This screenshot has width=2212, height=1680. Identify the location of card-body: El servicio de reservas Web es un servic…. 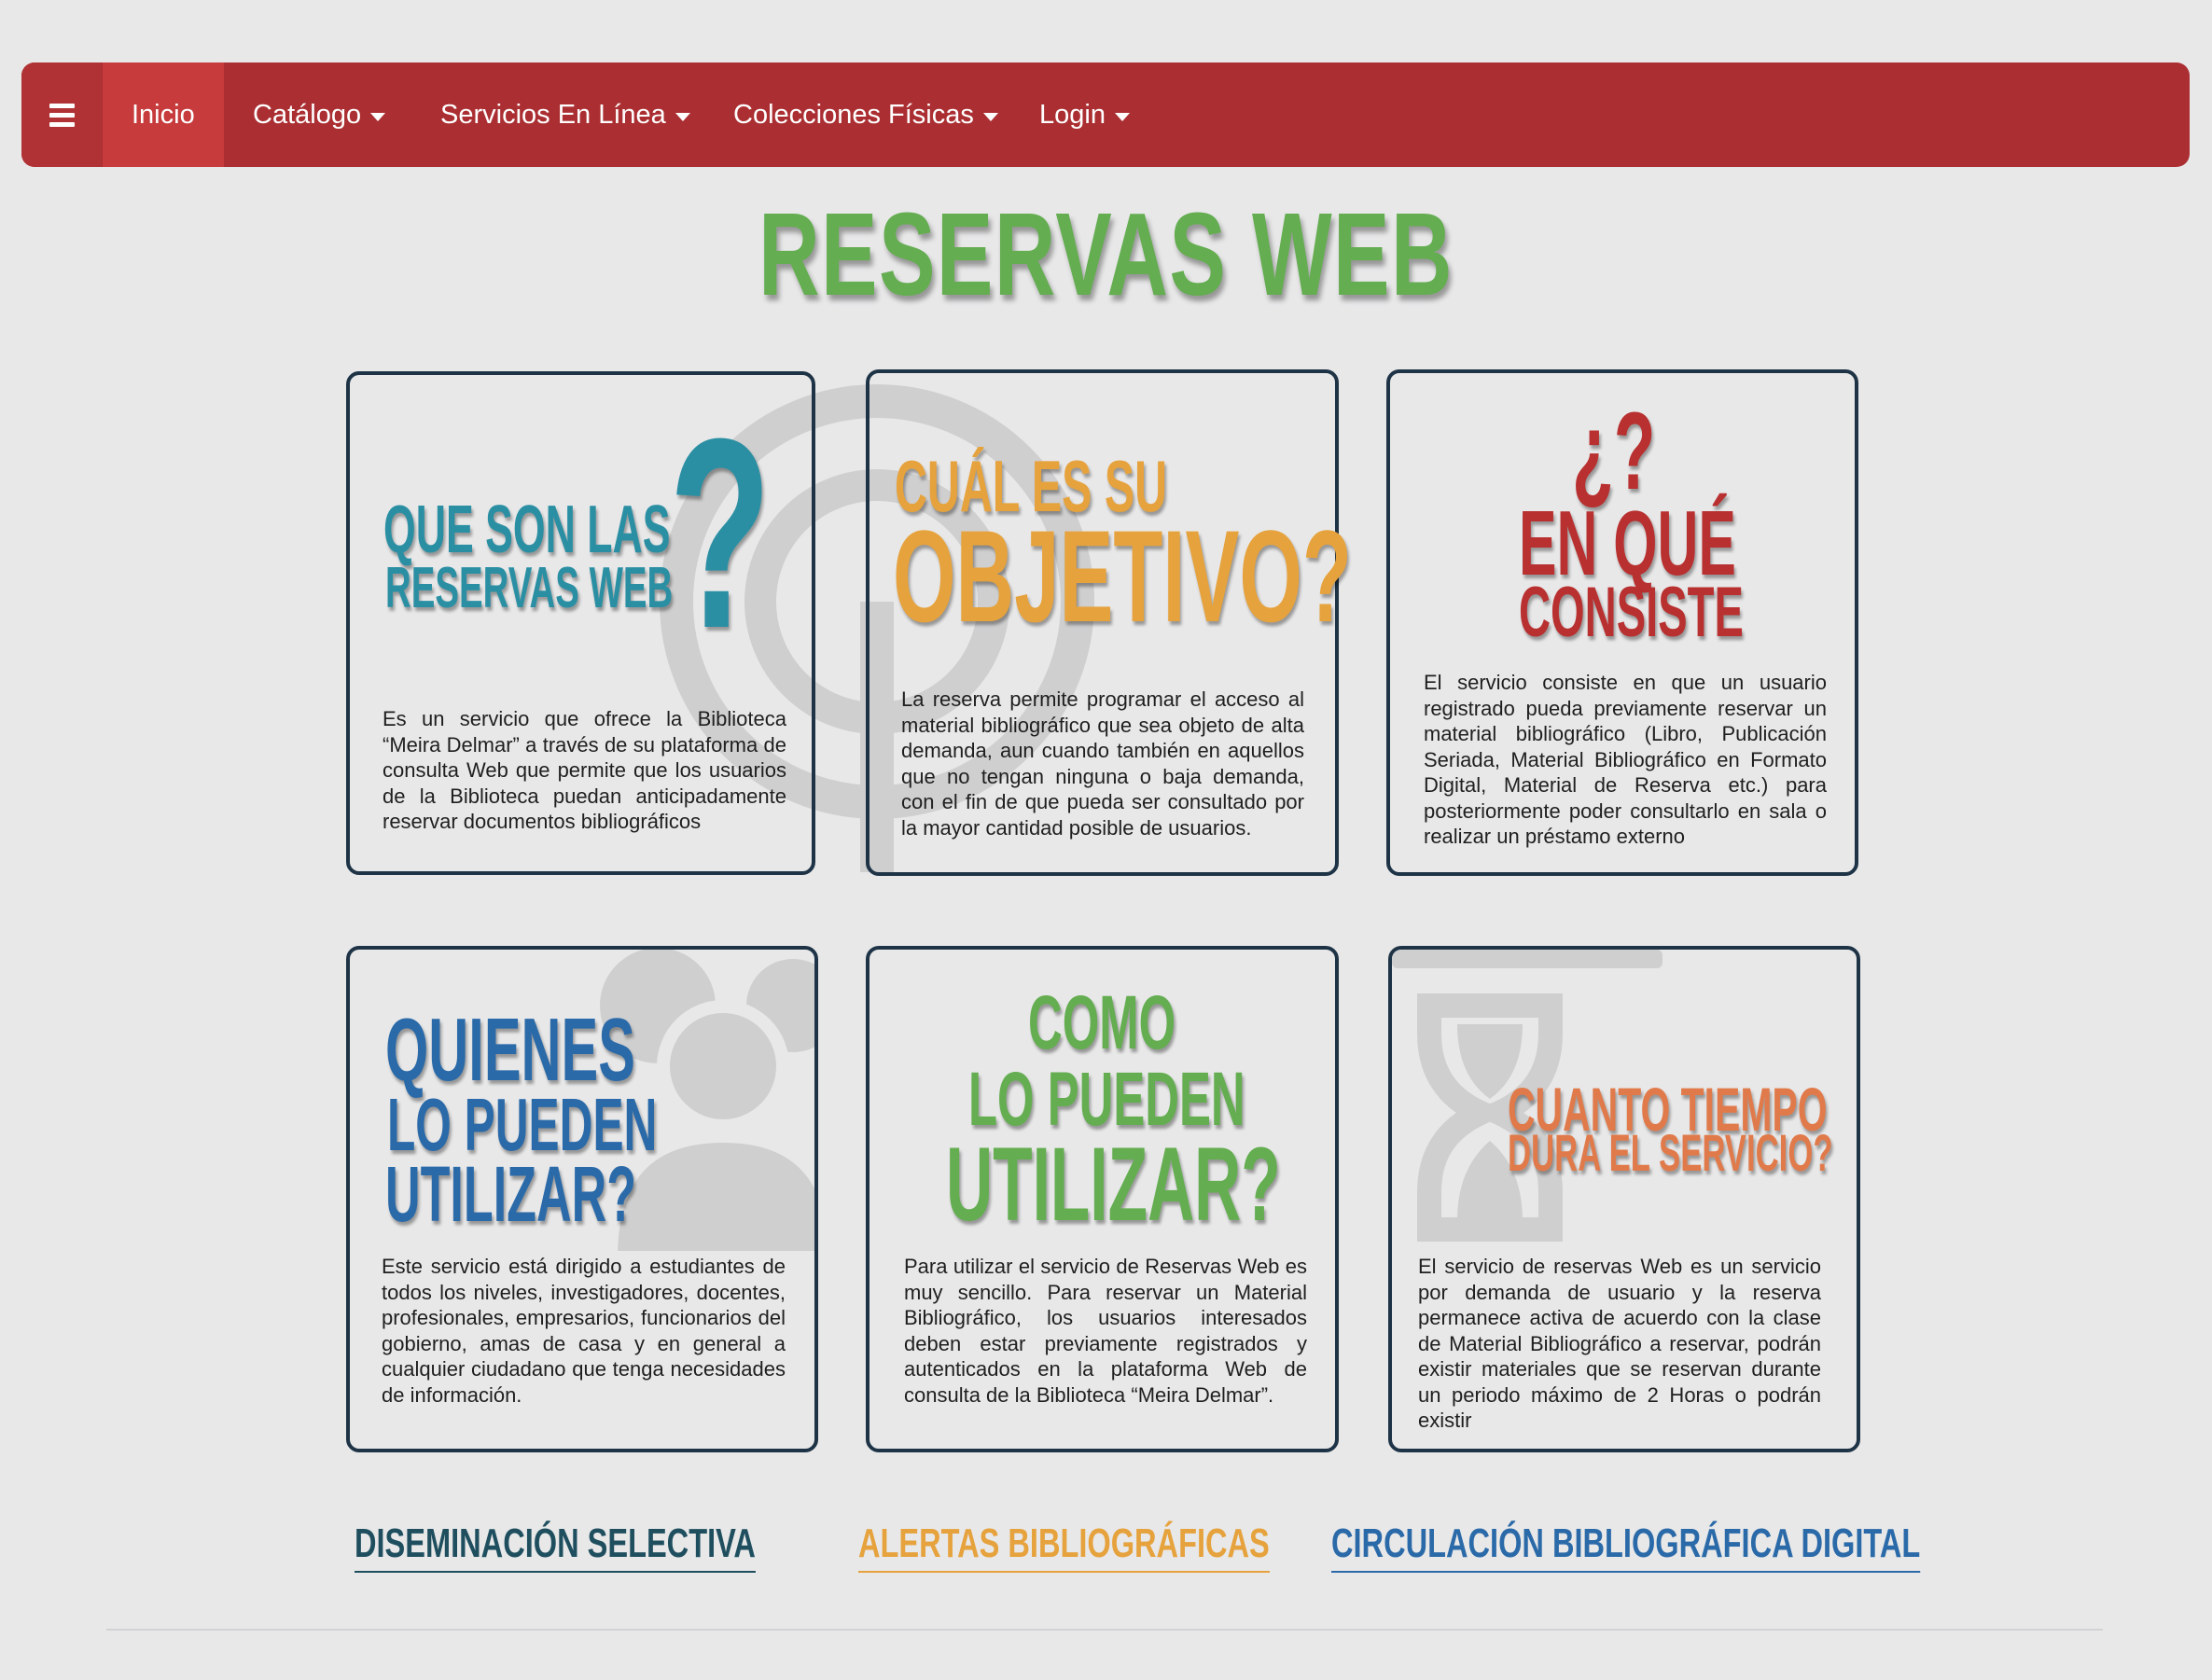
(1620, 1343).